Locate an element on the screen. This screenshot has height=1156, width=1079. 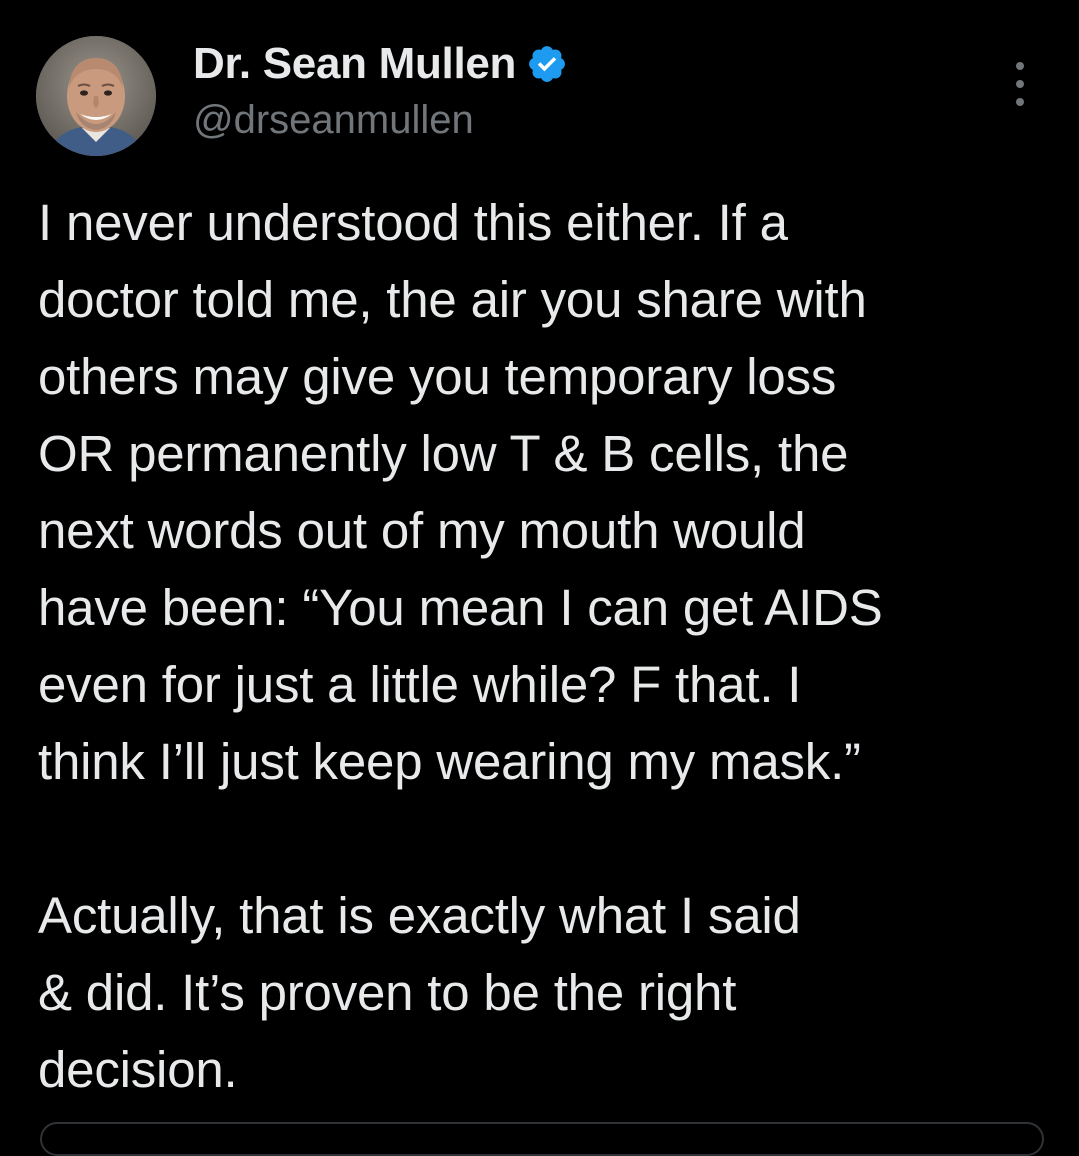
more-options-icon is located at coordinates (1020, 84).